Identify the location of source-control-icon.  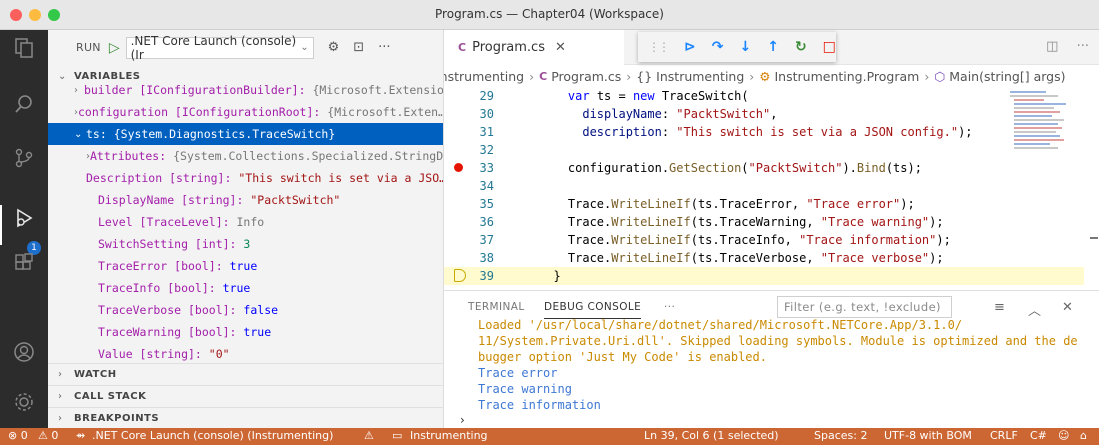
(24, 158).